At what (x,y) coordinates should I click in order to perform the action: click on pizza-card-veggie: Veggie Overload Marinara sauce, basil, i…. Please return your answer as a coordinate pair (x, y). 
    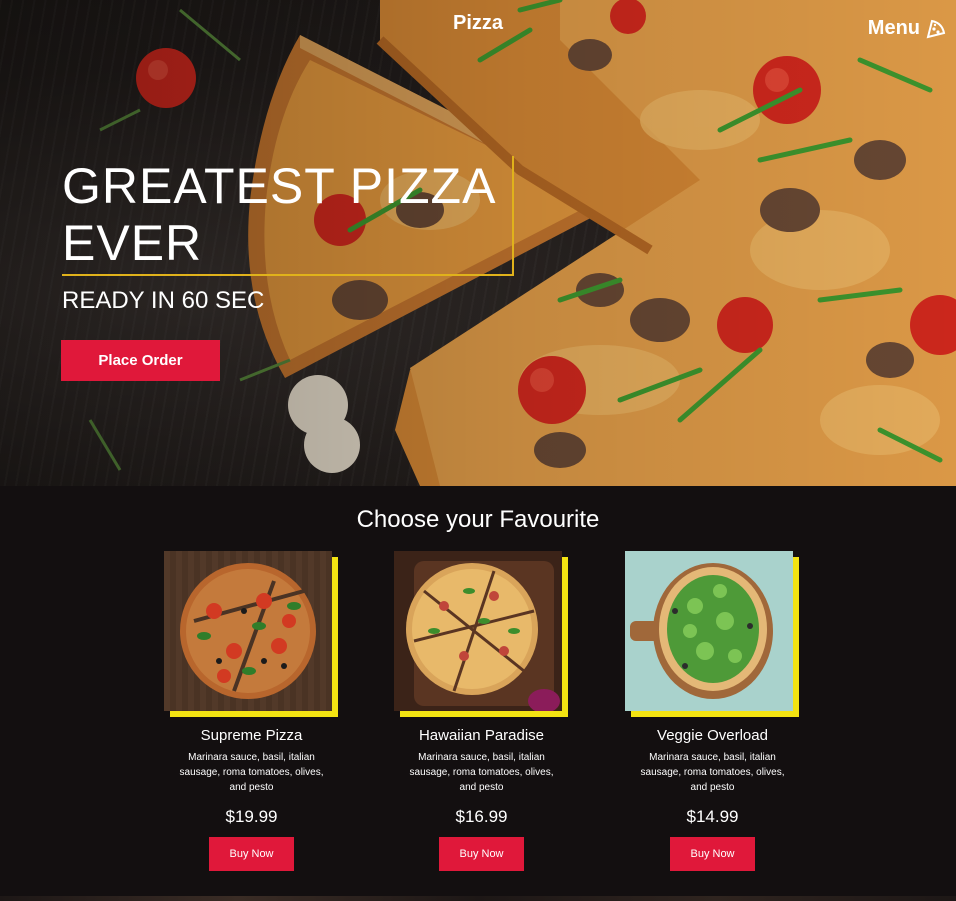
    Looking at the image, I should click on (712, 711).